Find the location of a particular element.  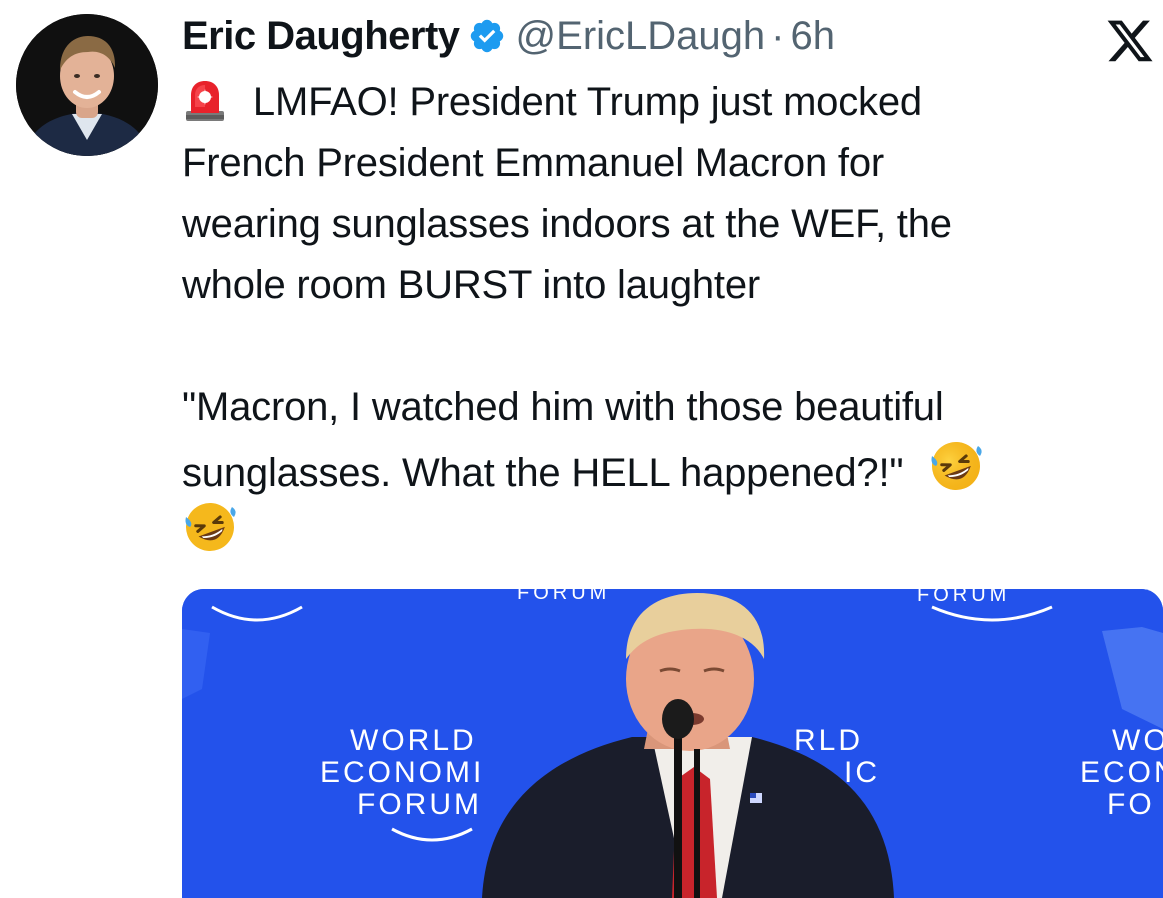

wef-logo-line2: IC is located at coordinates (862, 772).